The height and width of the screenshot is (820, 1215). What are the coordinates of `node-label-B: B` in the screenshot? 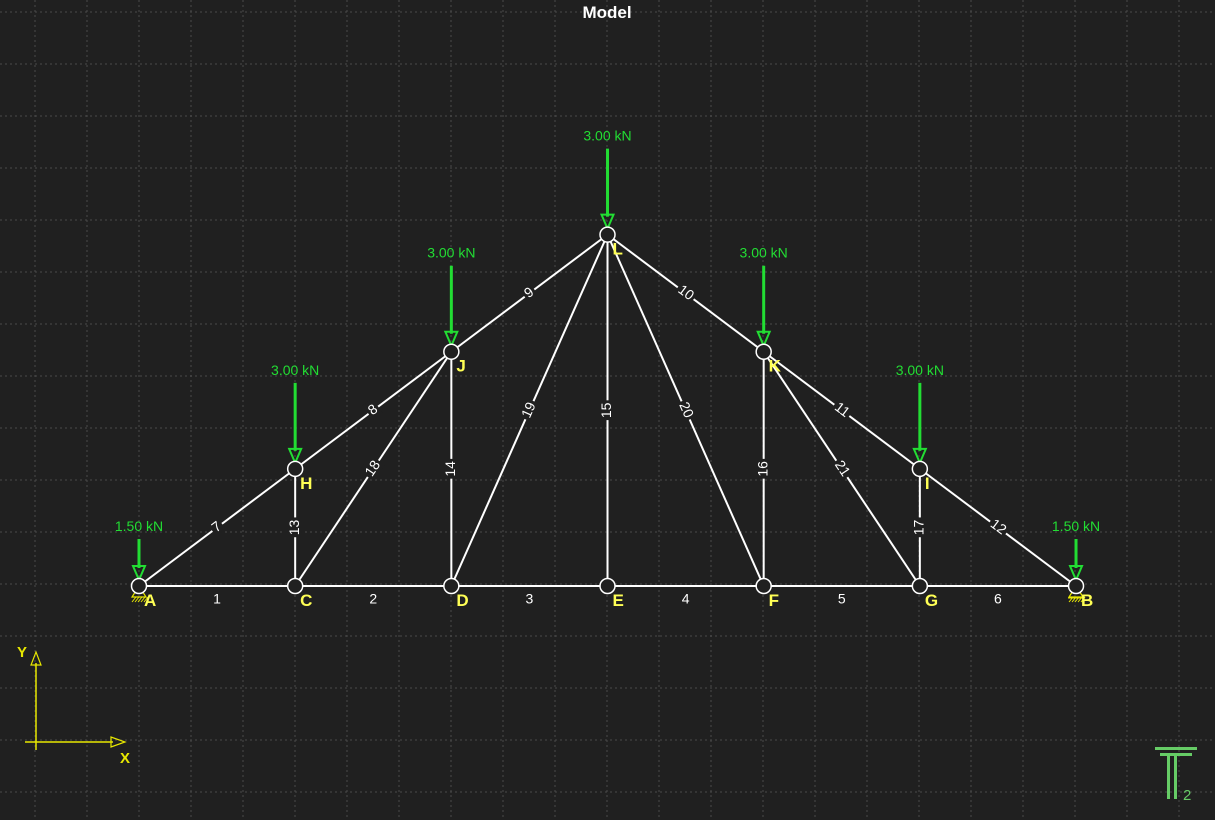 It's located at (1087, 600).